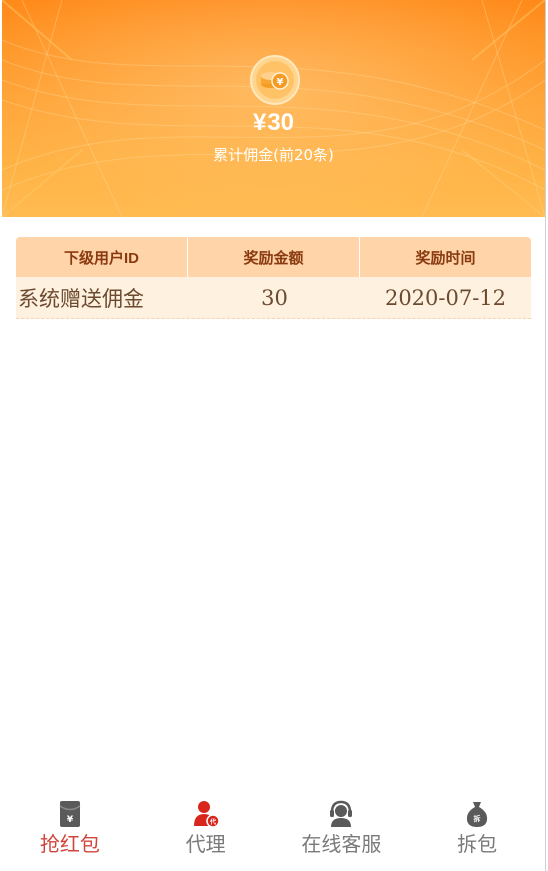  I want to click on red-packet-icon: ¥, so click(70, 814).